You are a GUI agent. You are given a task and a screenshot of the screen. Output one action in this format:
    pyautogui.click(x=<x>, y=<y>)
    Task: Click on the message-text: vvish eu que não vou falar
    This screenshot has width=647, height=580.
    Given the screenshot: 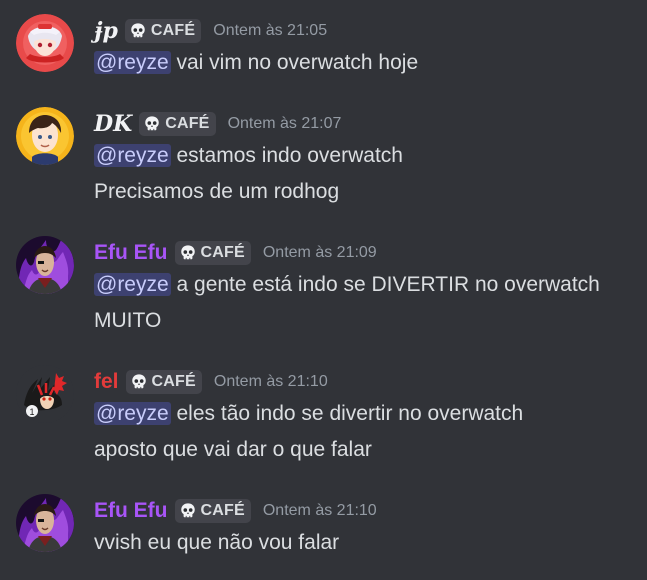 What is the action you would take?
    pyautogui.click(x=217, y=542)
    